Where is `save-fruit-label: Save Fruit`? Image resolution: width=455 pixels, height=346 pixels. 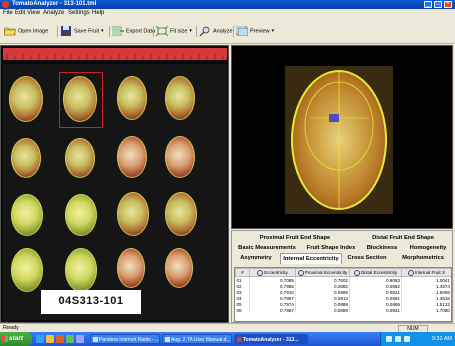 save-fruit-label: Save Fruit is located at coordinates (87, 31).